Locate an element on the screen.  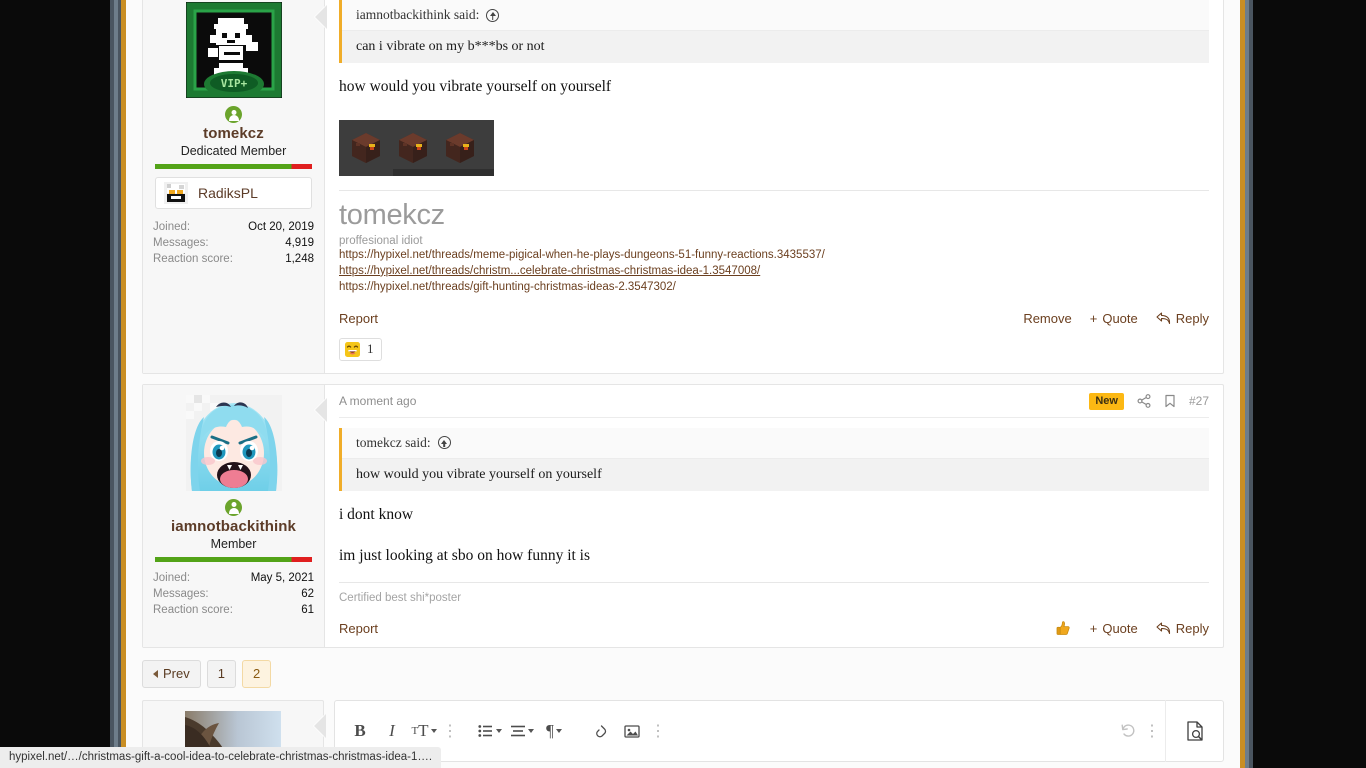
status-badge: New is located at coordinates (1106, 401).